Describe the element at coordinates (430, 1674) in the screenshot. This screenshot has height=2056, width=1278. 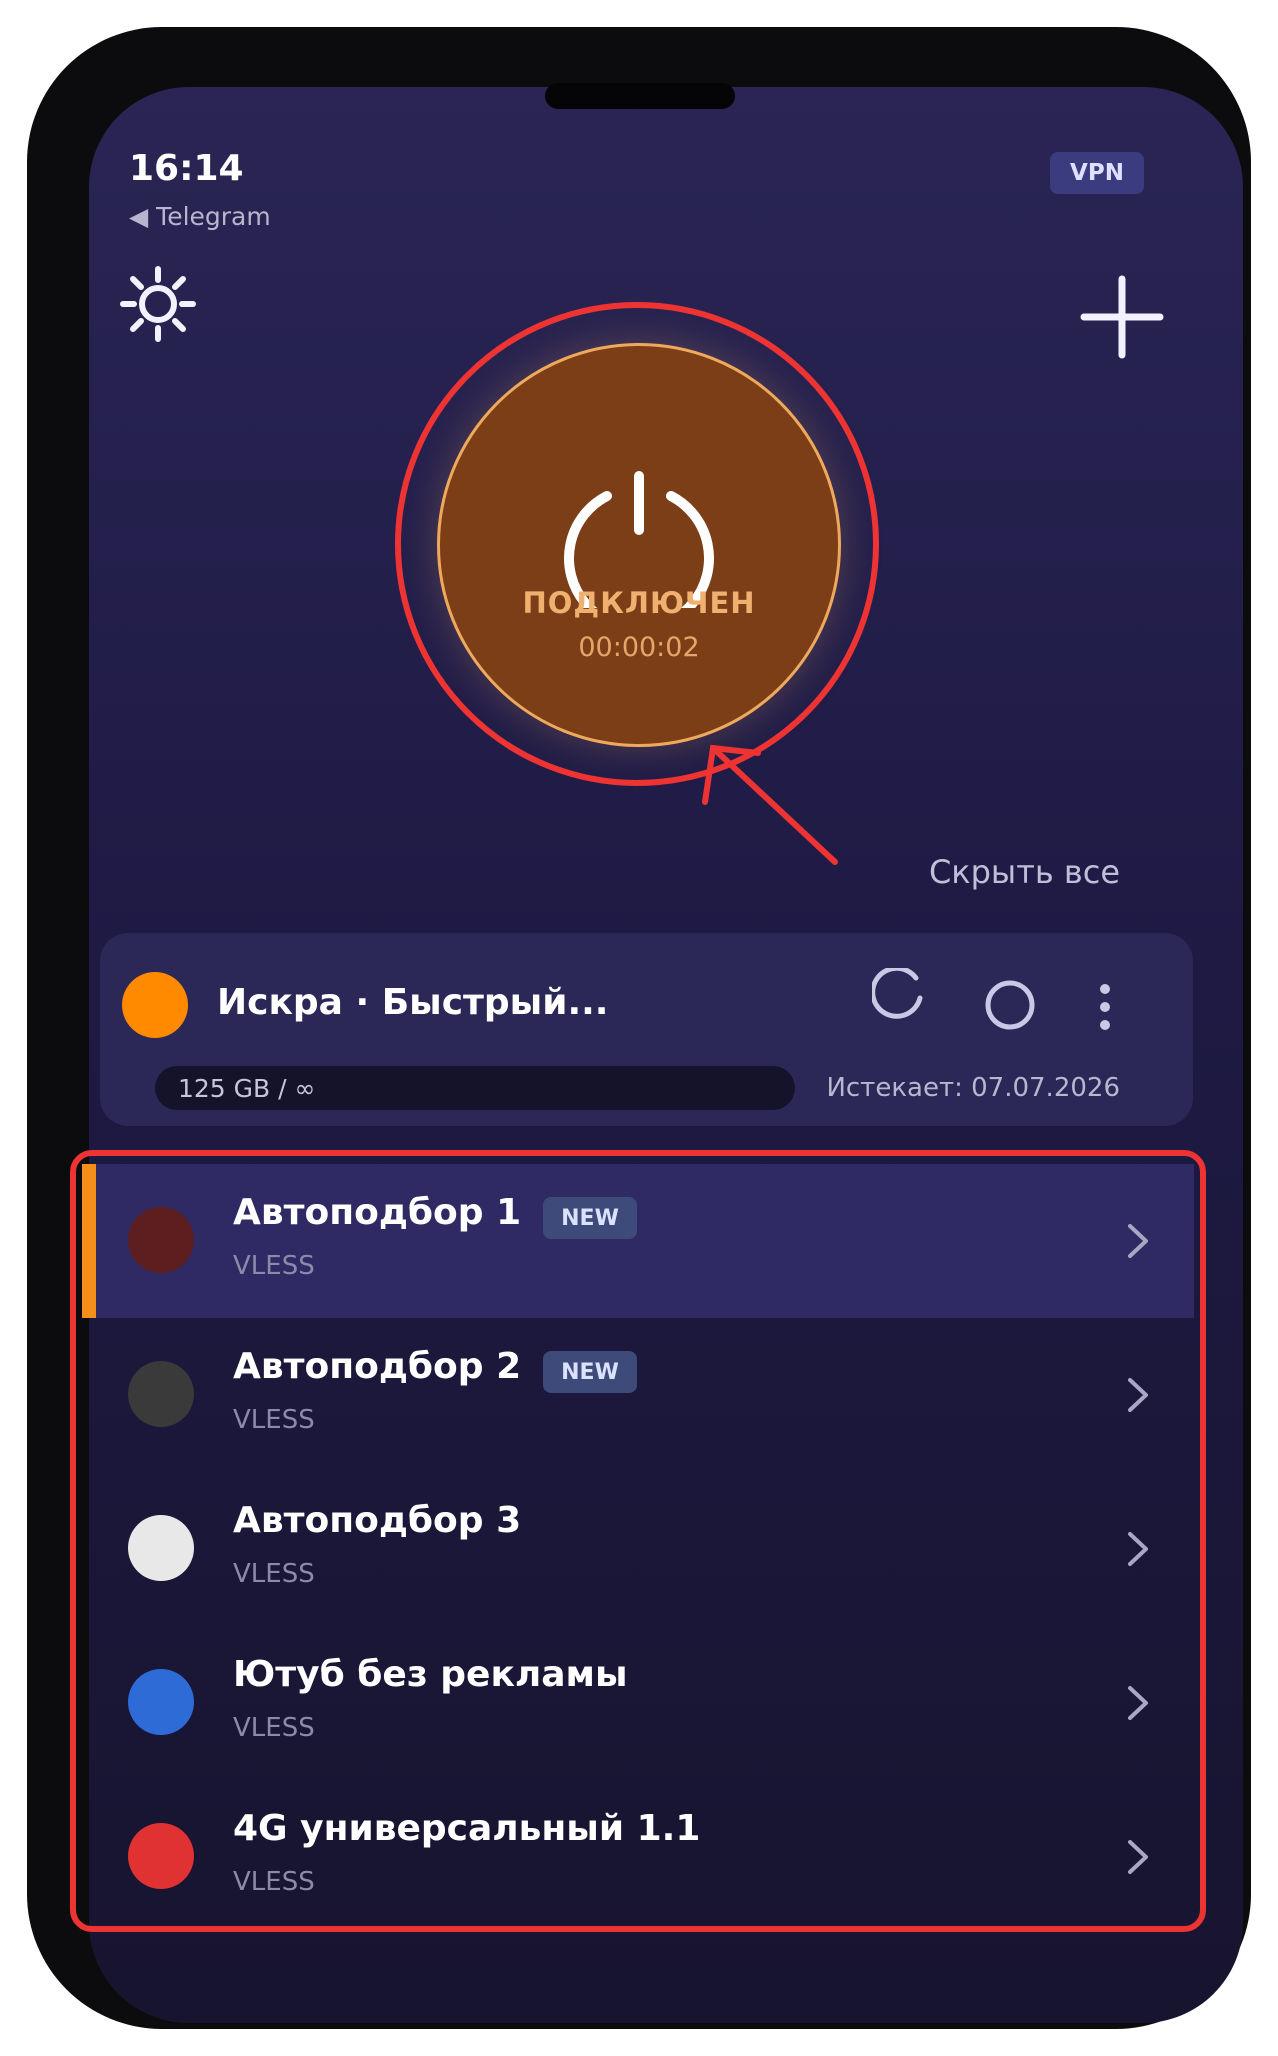
I see `server-name: Ютуб без рекламы` at that location.